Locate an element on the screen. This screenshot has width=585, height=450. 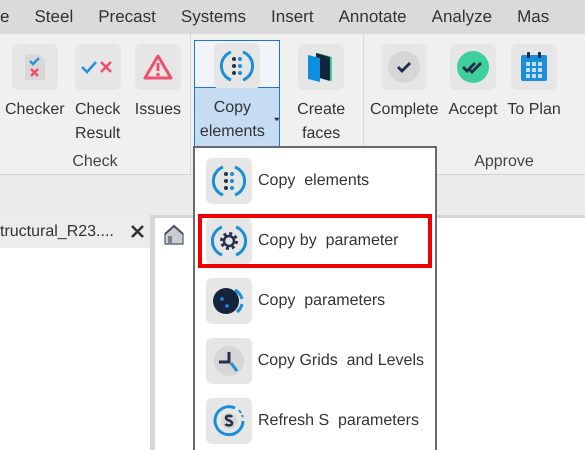
refresh-s-icon is located at coordinates (229, 421).